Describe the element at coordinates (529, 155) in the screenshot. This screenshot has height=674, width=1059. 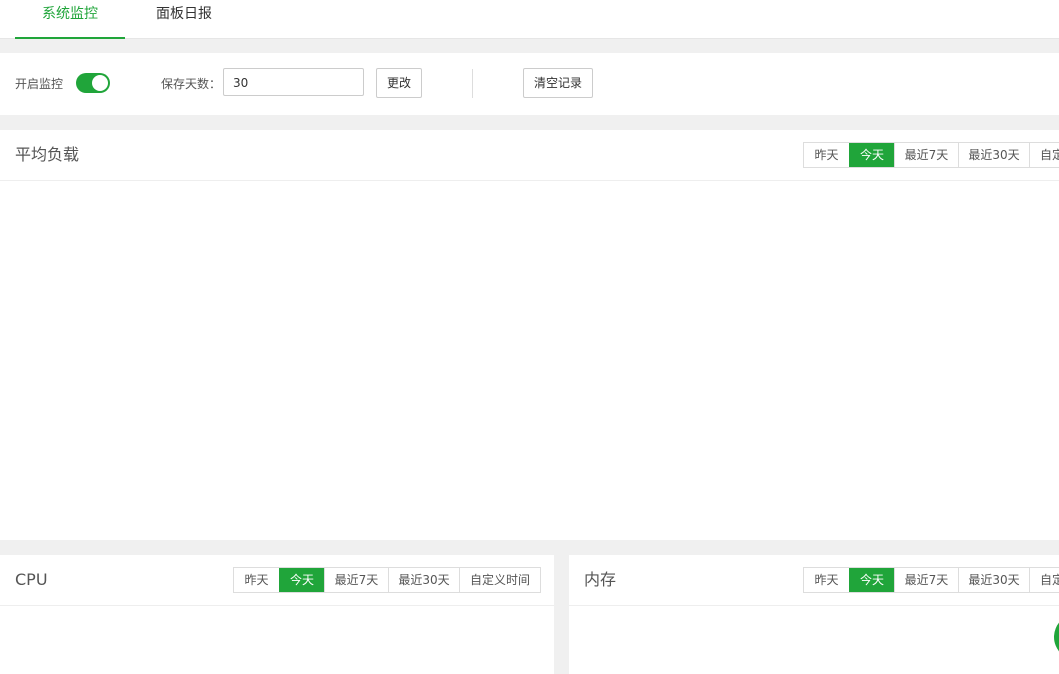
I see `average-load-panel-header: 平均负载 昨天 今天 最近7天 最近30天 自定义时间` at that location.